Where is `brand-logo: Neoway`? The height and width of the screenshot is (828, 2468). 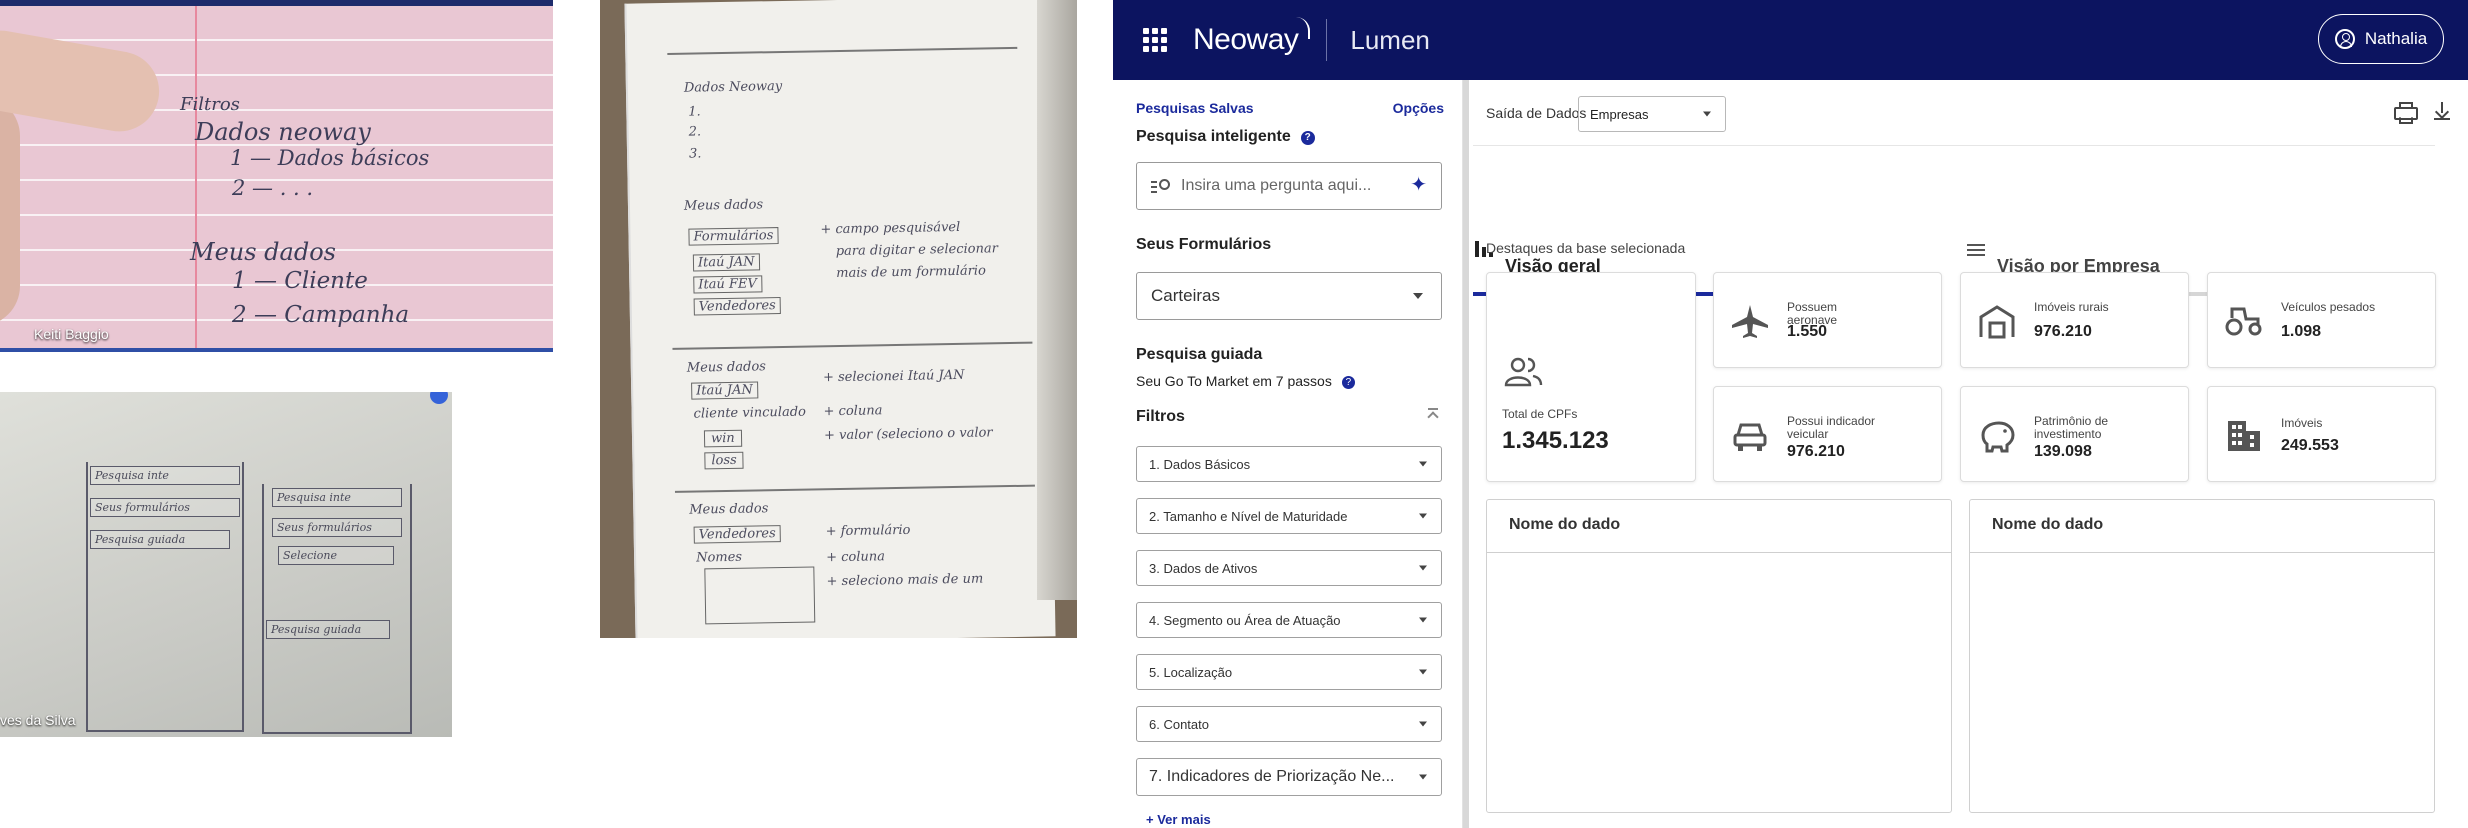
brand-logo: Neoway is located at coordinates (1252, 37).